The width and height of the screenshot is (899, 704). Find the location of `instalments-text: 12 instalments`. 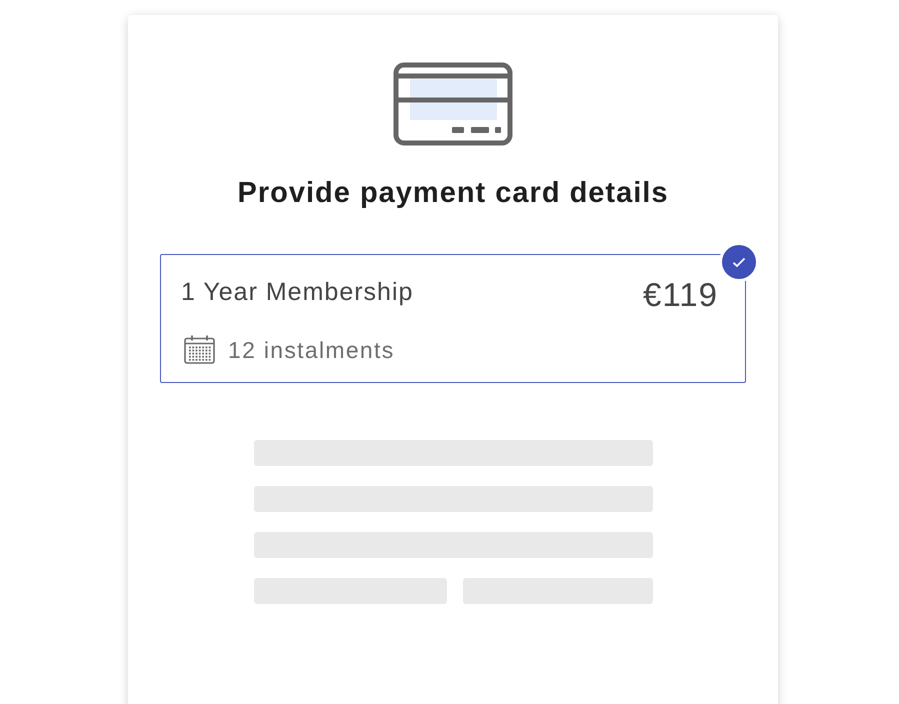

instalments-text: 12 instalments is located at coordinates (311, 350).